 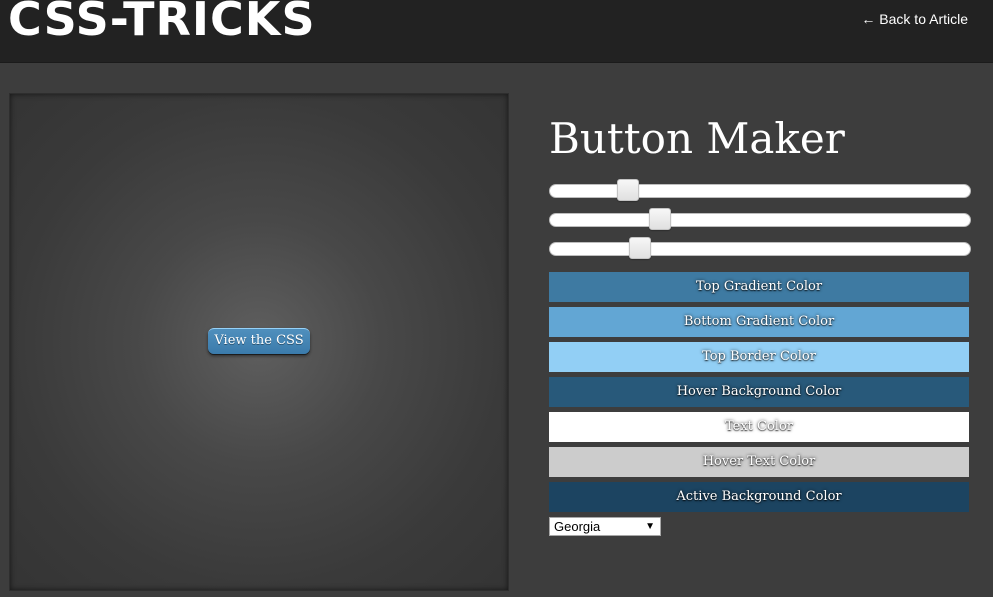 I want to click on top-gradient-color-button: Top Gradient Color, so click(x=759, y=287).